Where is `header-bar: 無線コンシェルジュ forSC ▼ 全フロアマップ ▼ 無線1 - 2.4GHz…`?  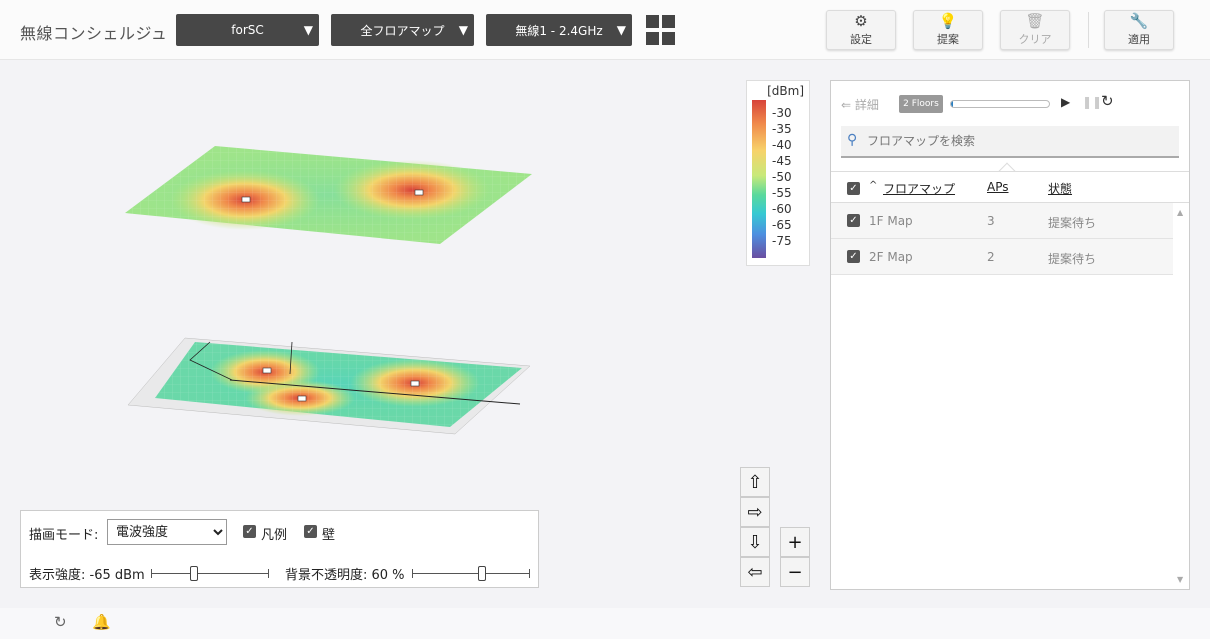 header-bar: 無線コンシェルジュ forSC ▼ 全フロアマップ ▼ 無線1 - 2.4GHz… is located at coordinates (605, 30).